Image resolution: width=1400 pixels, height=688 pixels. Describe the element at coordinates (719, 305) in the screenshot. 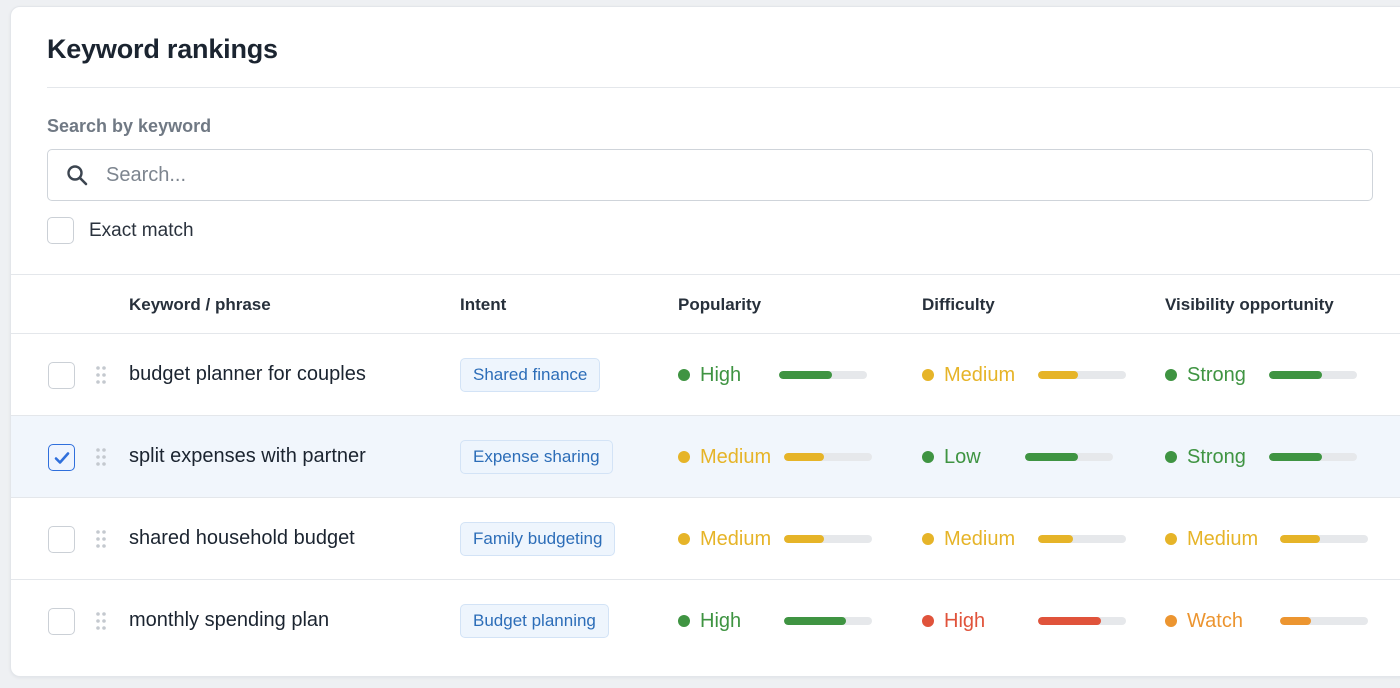

I see `column-header-popularity: Popularity` at that location.